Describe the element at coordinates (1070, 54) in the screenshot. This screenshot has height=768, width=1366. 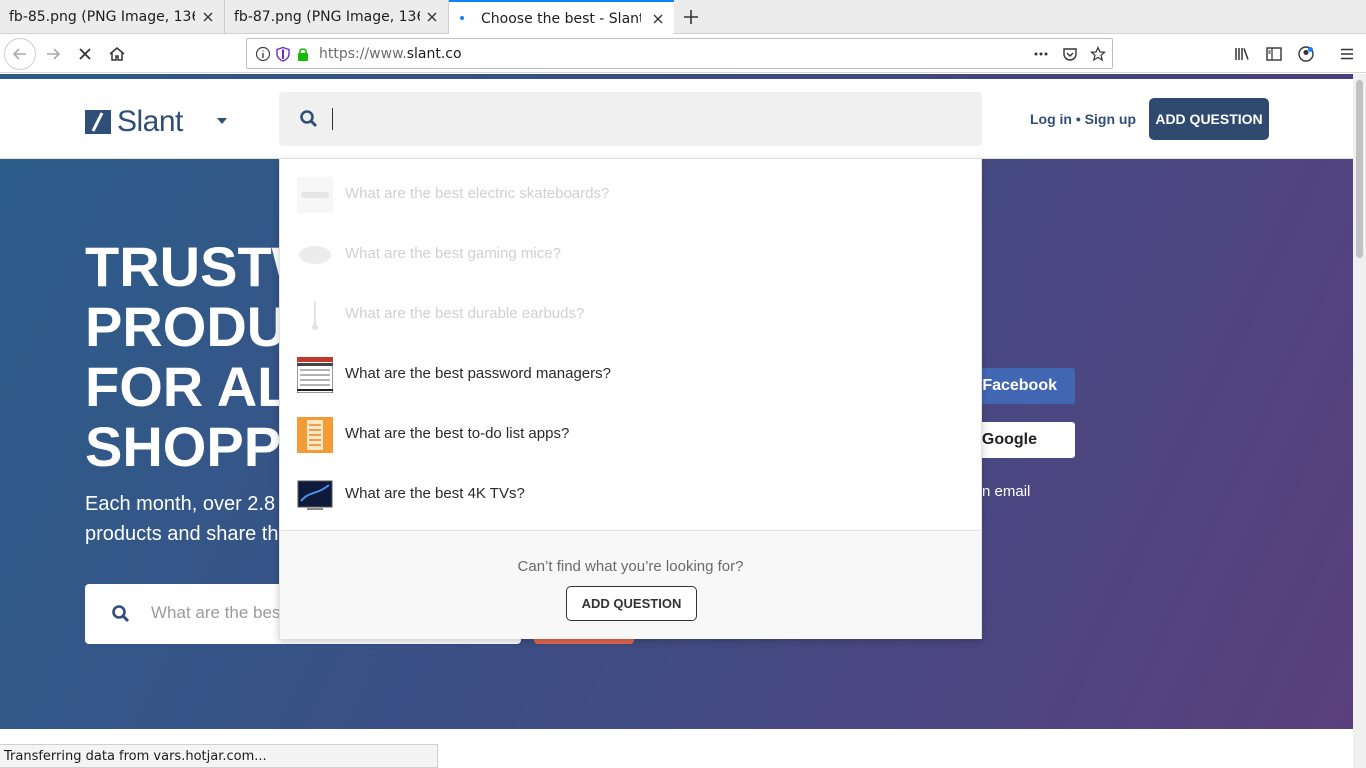
I see `pocket-icon` at that location.